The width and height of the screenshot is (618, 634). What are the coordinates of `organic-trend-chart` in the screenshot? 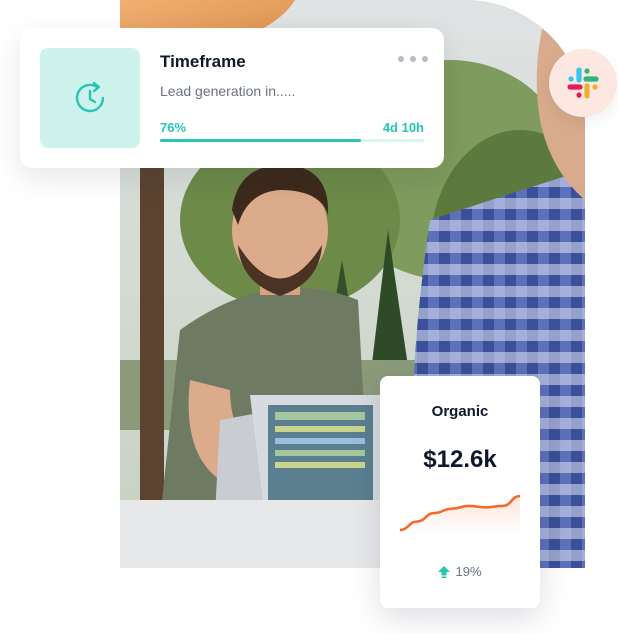 It's located at (460, 514).